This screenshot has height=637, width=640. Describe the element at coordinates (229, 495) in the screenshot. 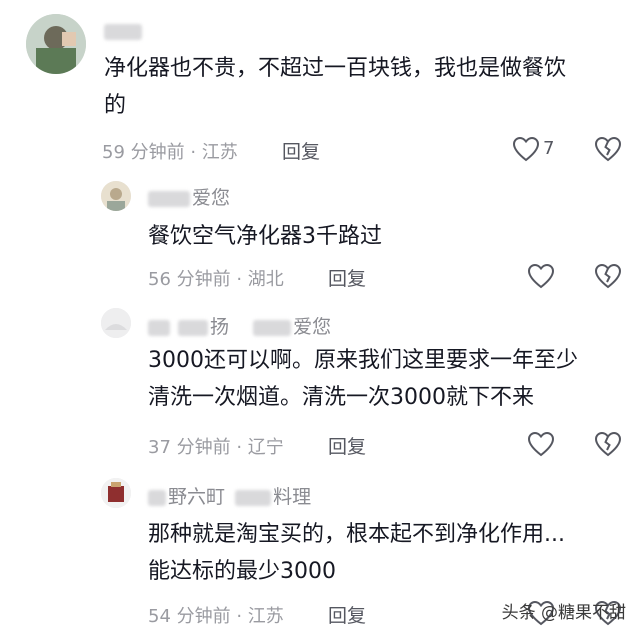

I see `username: 野六町 料理` at that location.